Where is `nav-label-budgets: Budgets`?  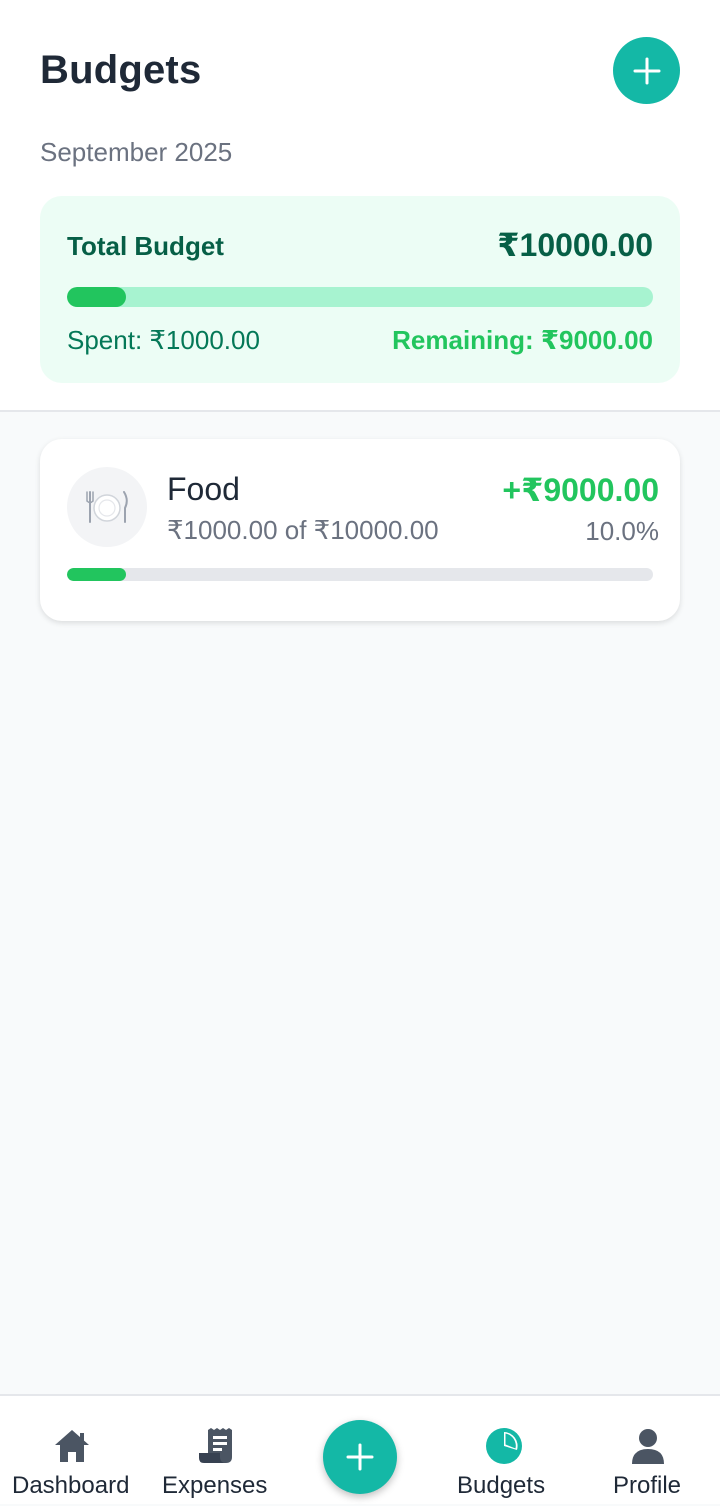
nav-label-budgets: Budgets is located at coordinates (501, 1485).